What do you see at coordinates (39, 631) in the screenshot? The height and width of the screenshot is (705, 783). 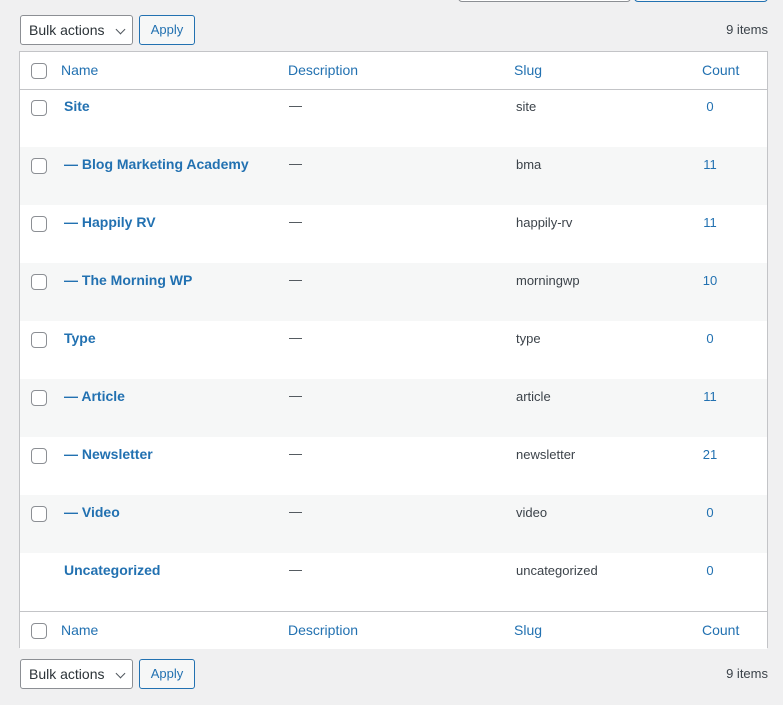 I see `select-all-checkbox-footer` at bounding box center [39, 631].